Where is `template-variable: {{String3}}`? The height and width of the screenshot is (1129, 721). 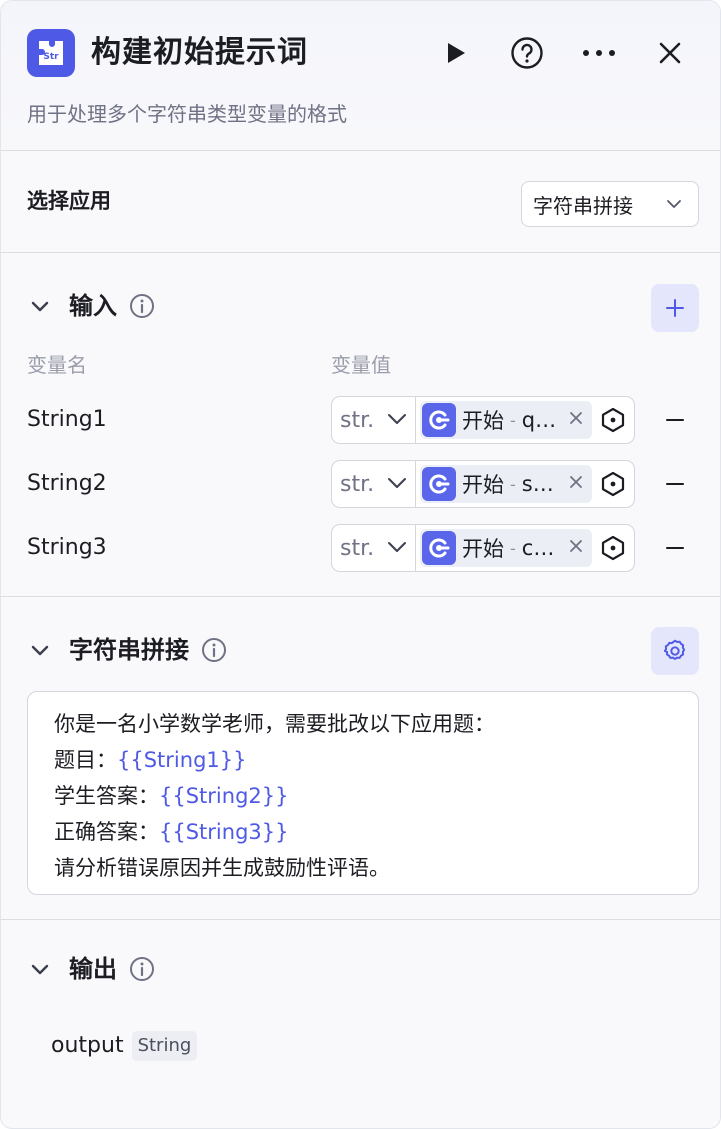 template-variable: {{String3}} is located at coordinates (224, 832).